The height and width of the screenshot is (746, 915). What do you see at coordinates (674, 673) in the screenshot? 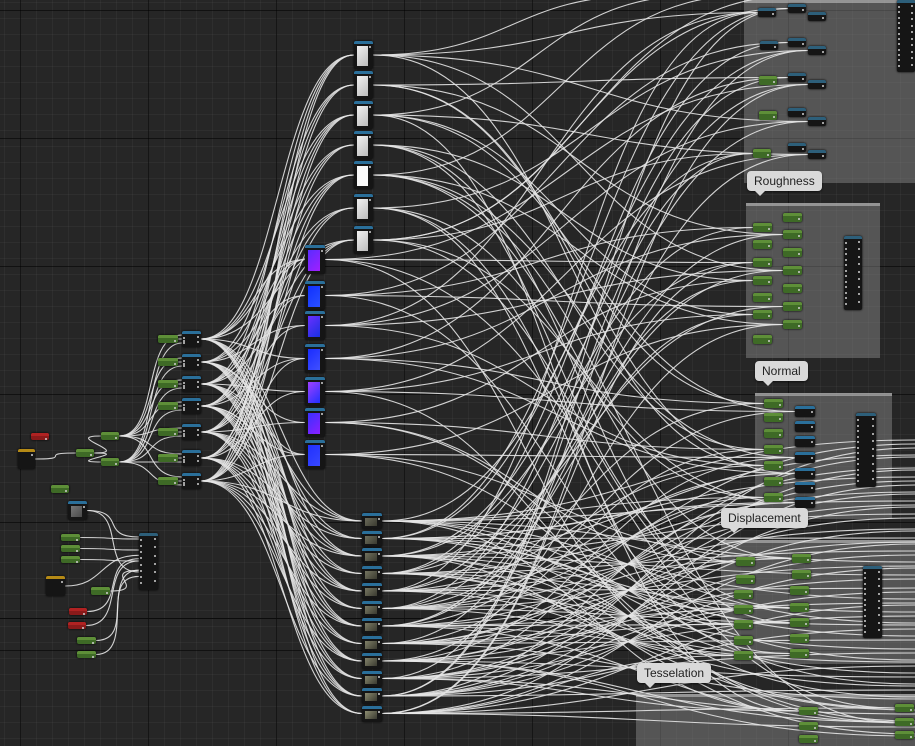
I see `comment-label-tesselation: Tesselation` at bounding box center [674, 673].